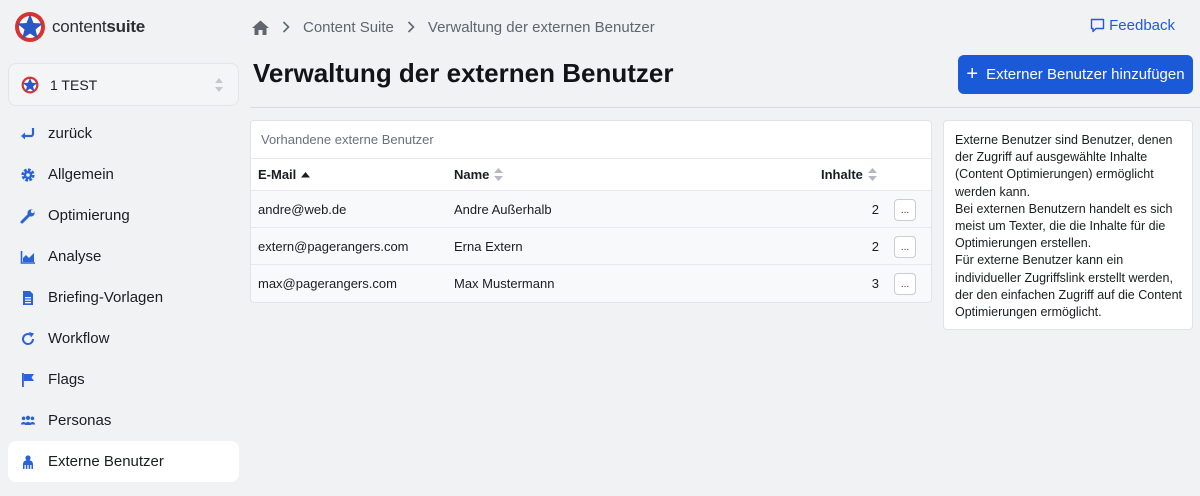  Describe the element at coordinates (30, 27) in the screenshot. I see `logo-star-icon` at that location.